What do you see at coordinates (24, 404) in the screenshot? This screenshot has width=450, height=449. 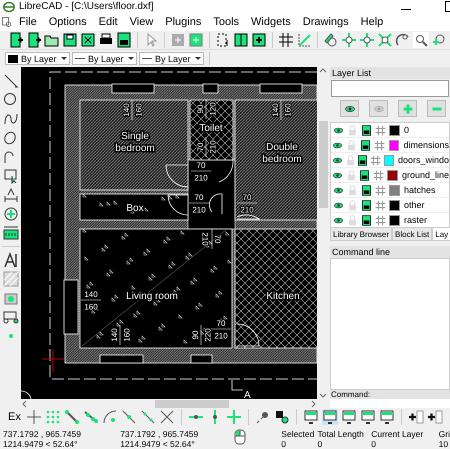 I see `scroll-left-icon` at bounding box center [24, 404].